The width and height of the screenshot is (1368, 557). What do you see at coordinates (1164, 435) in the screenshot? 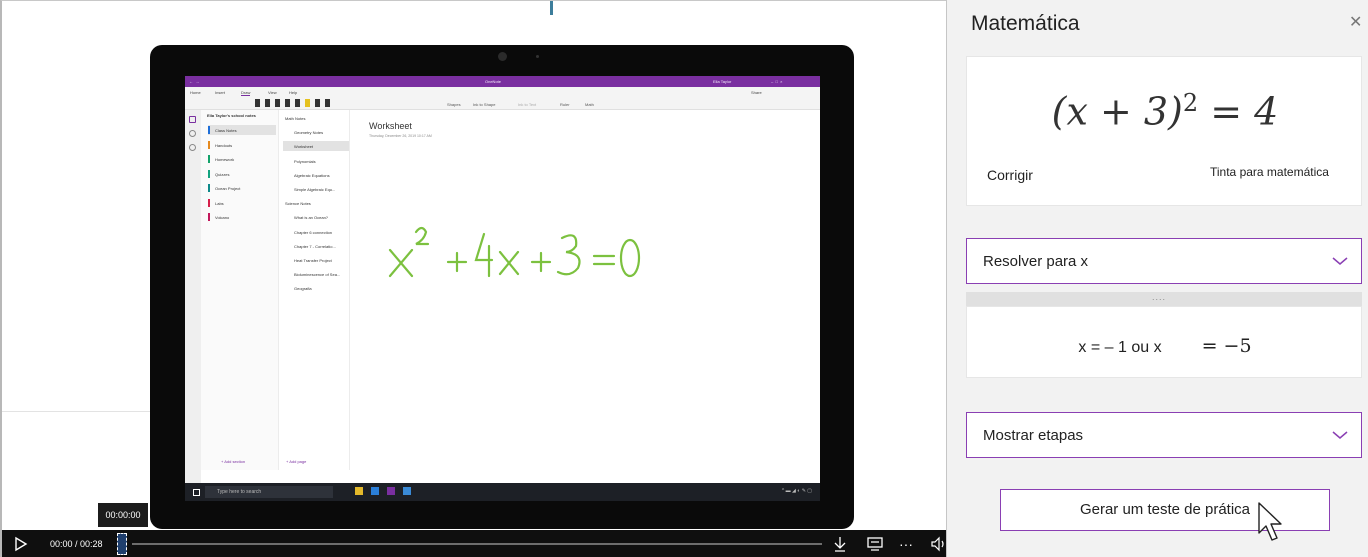
I see `steps-dropdown: Mostrar etapas` at bounding box center [1164, 435].